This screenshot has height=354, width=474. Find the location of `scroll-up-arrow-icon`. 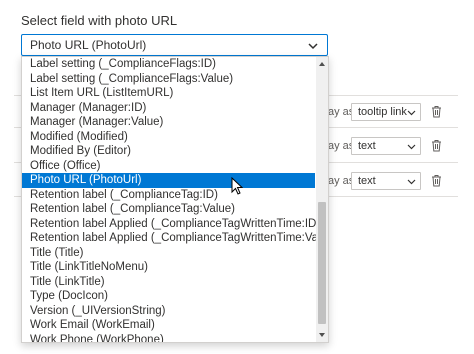

scroll-up-arrow-icon is located at coordinates (322, 64).